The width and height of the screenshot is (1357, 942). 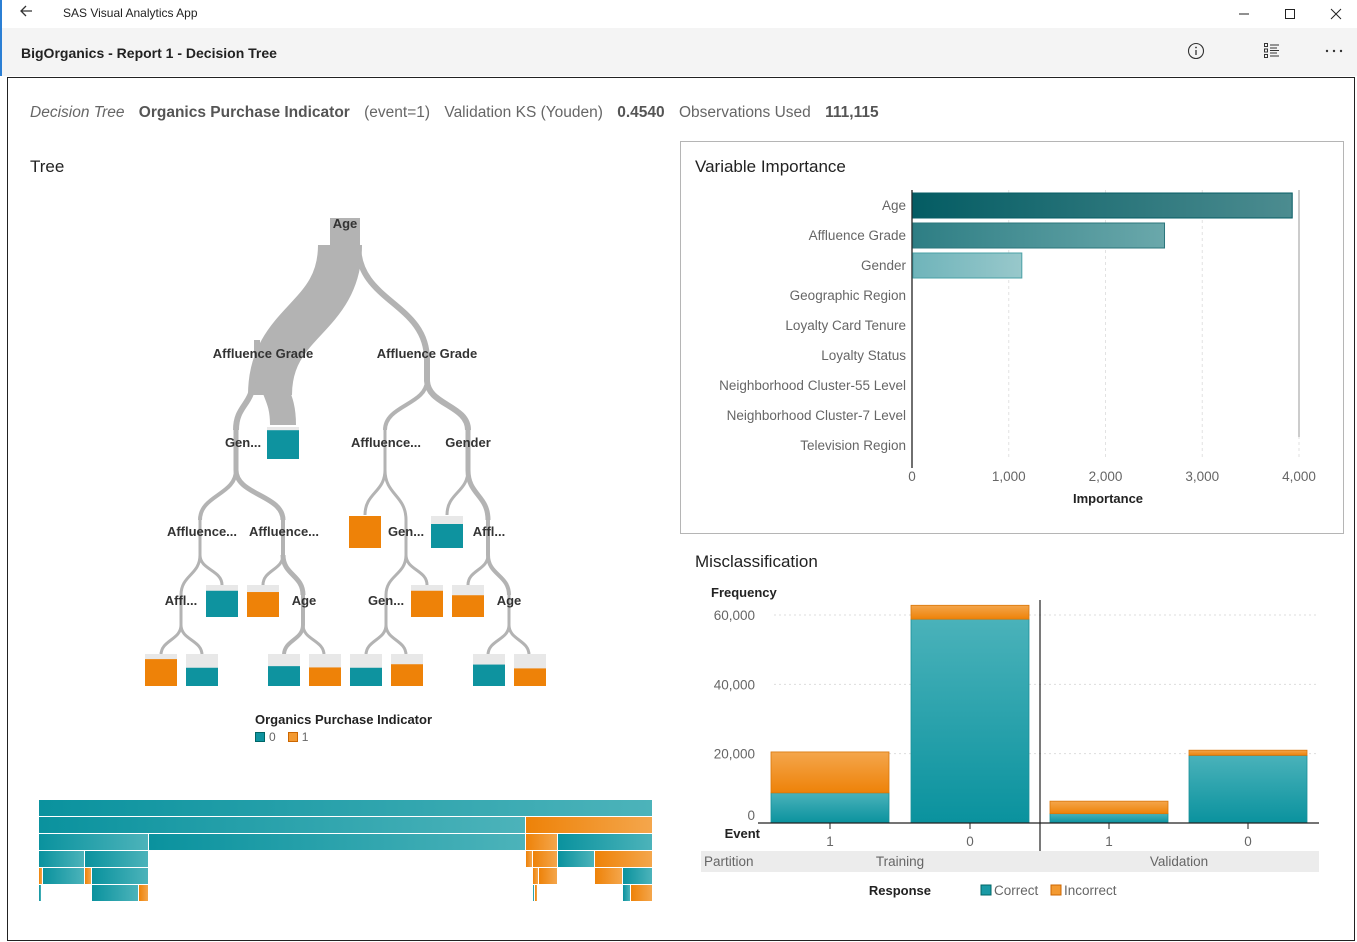 What do you see at coordinates (1272, 51) in the screenshot?
I see `details-list-button` at bounding box center [1272, 51].